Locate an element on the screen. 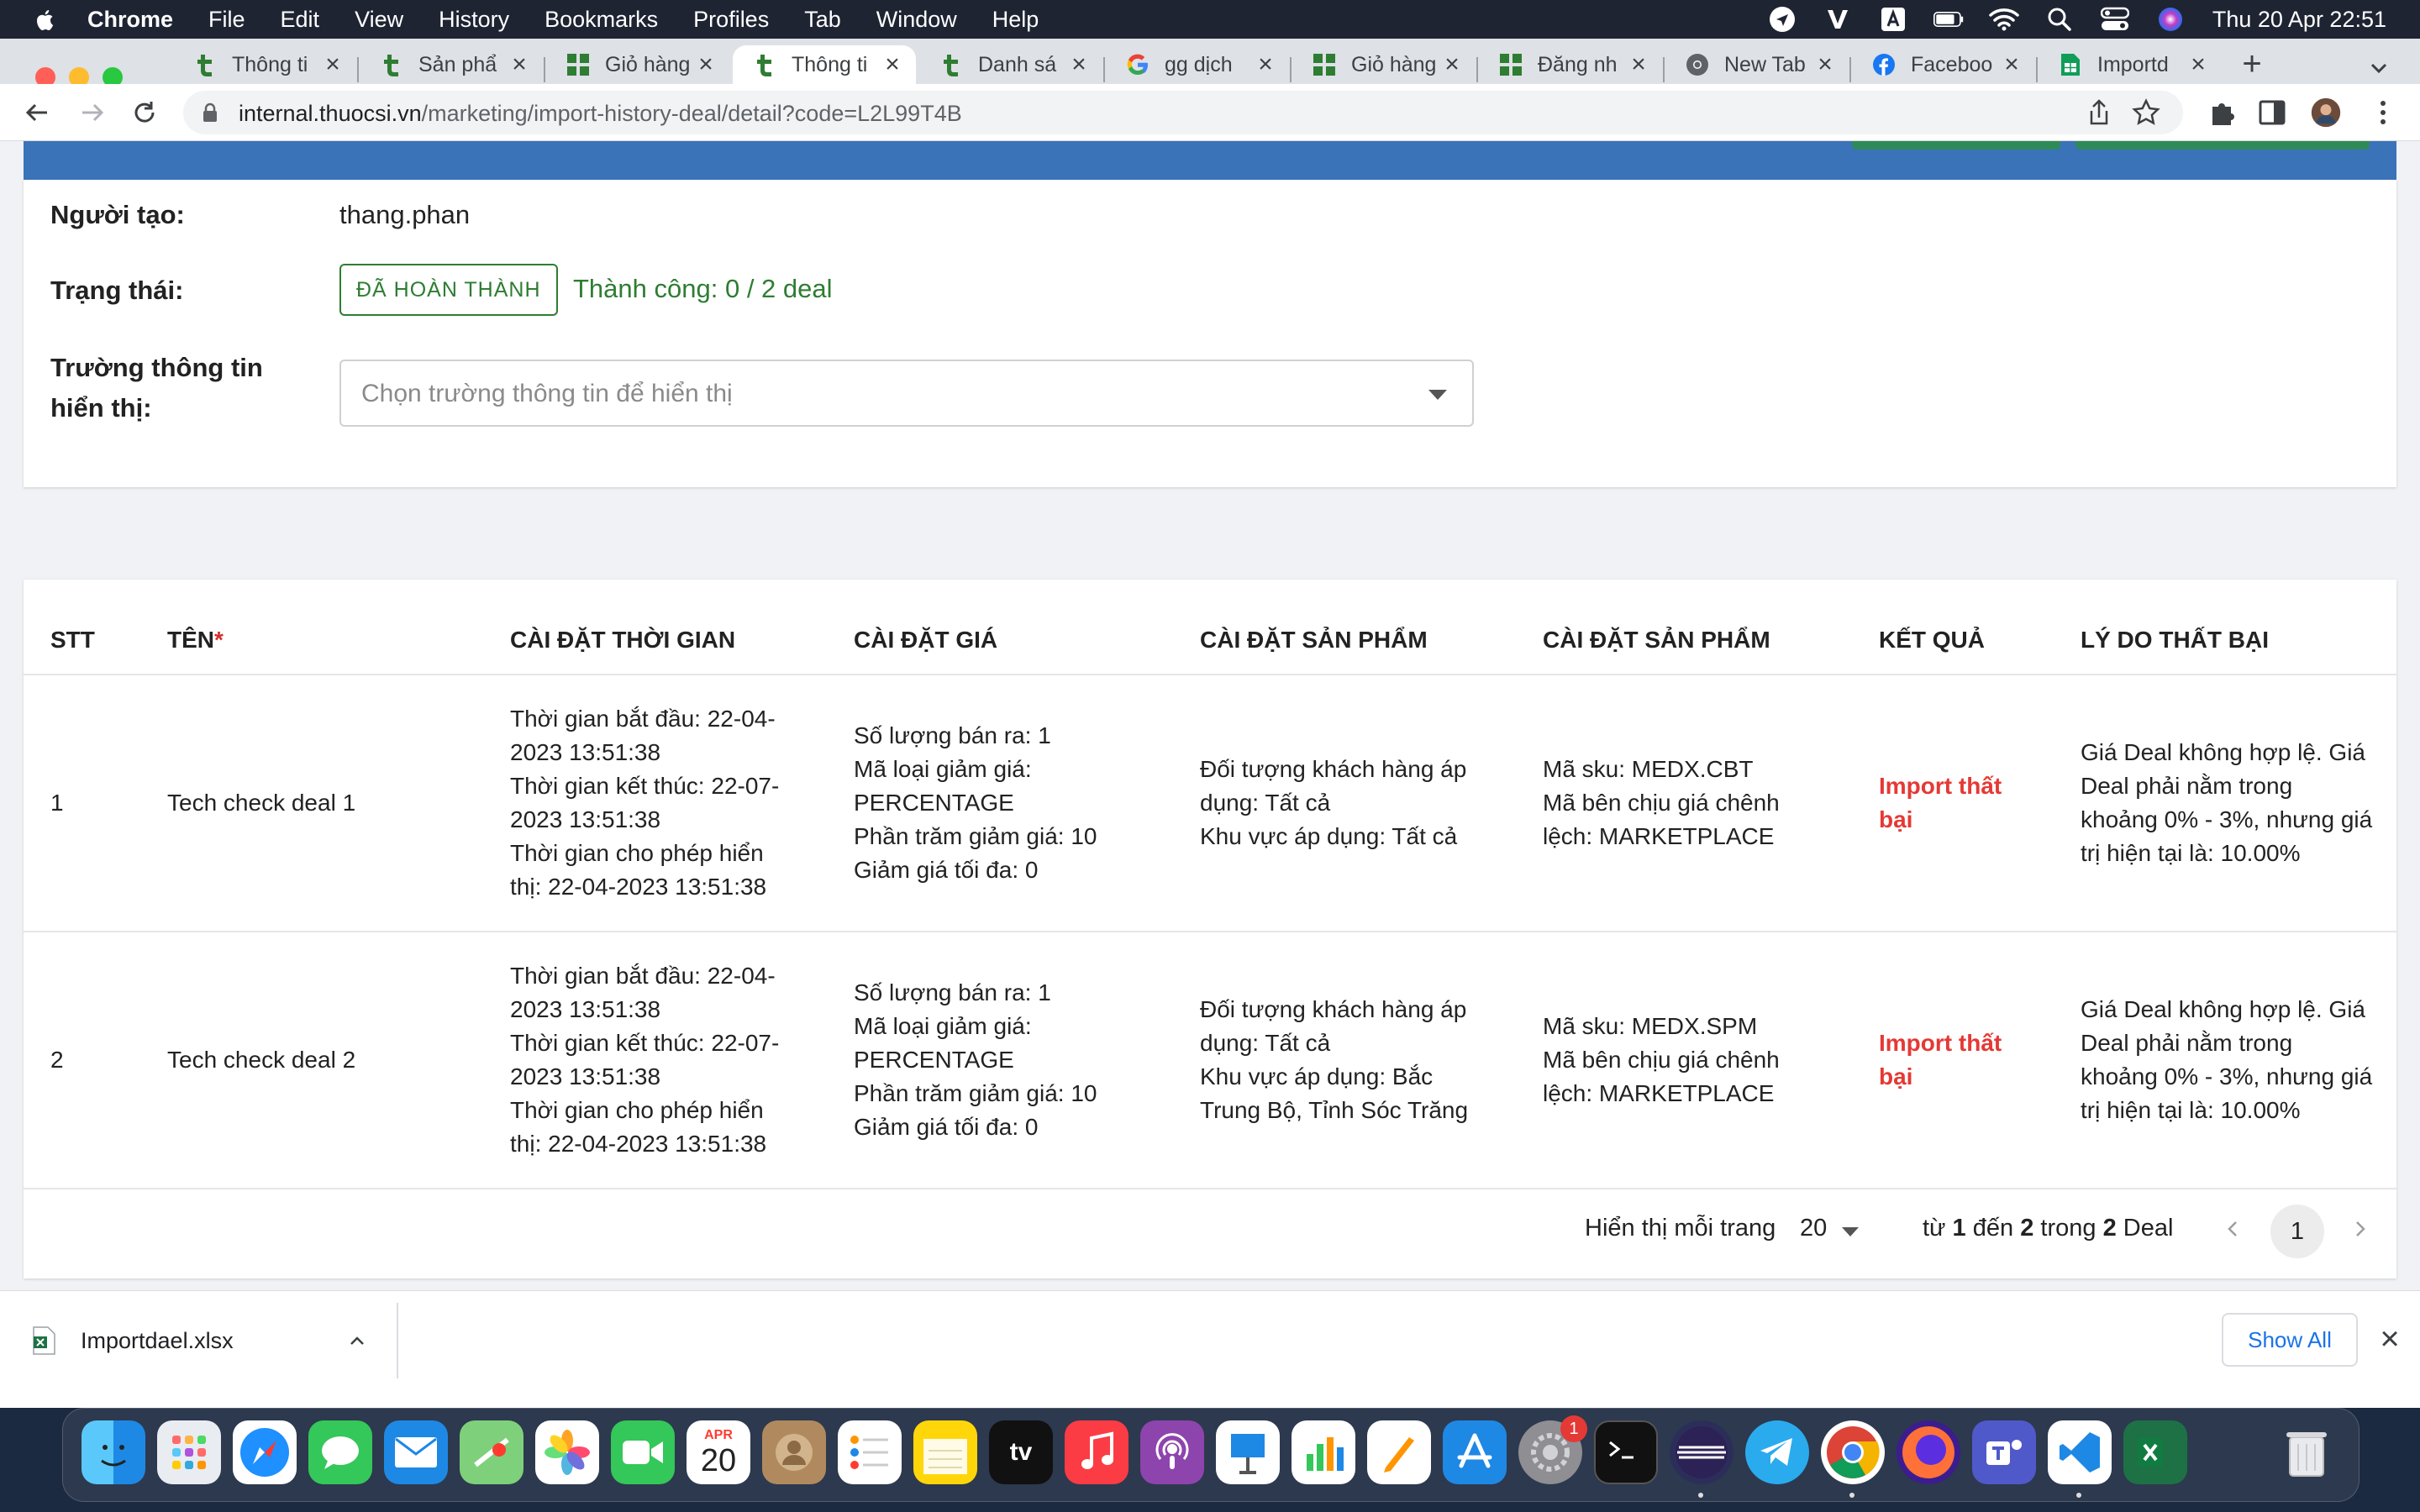  bookmark-star-icon is located at coordinates (2146, 112).